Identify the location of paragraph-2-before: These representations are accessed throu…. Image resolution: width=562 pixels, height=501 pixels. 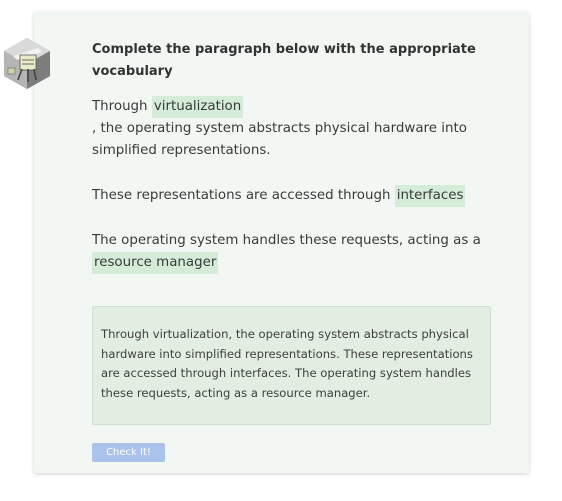
(243, 195).